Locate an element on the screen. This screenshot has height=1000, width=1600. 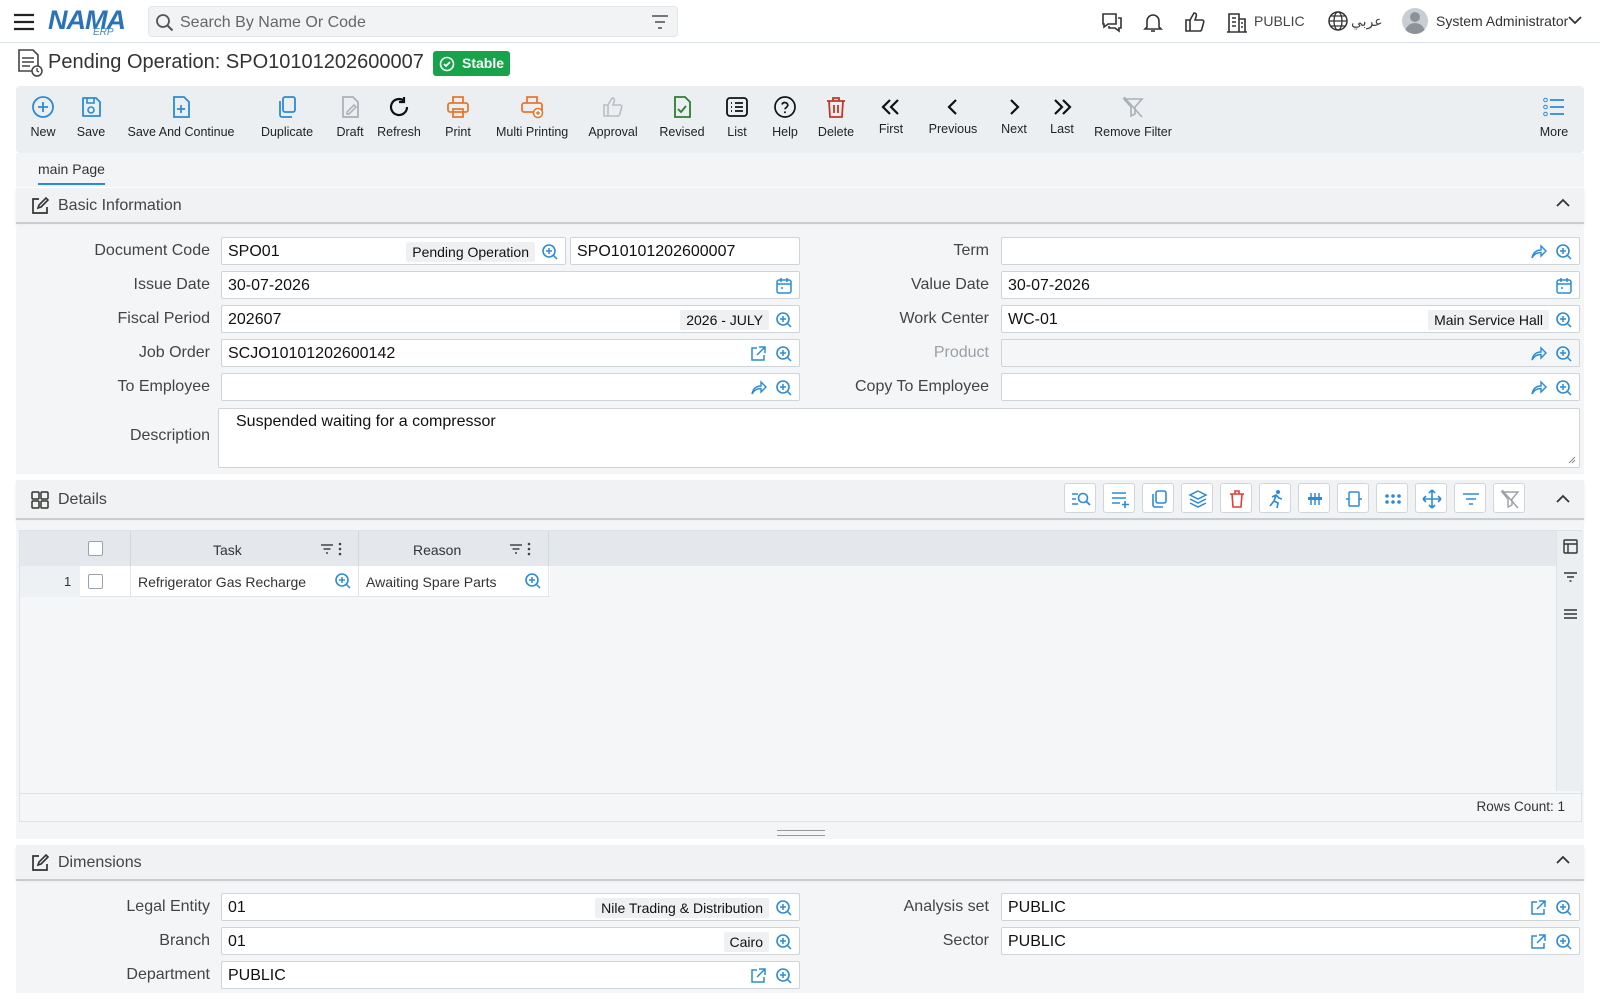
bell-icon is located at coordinates (1153, 22).